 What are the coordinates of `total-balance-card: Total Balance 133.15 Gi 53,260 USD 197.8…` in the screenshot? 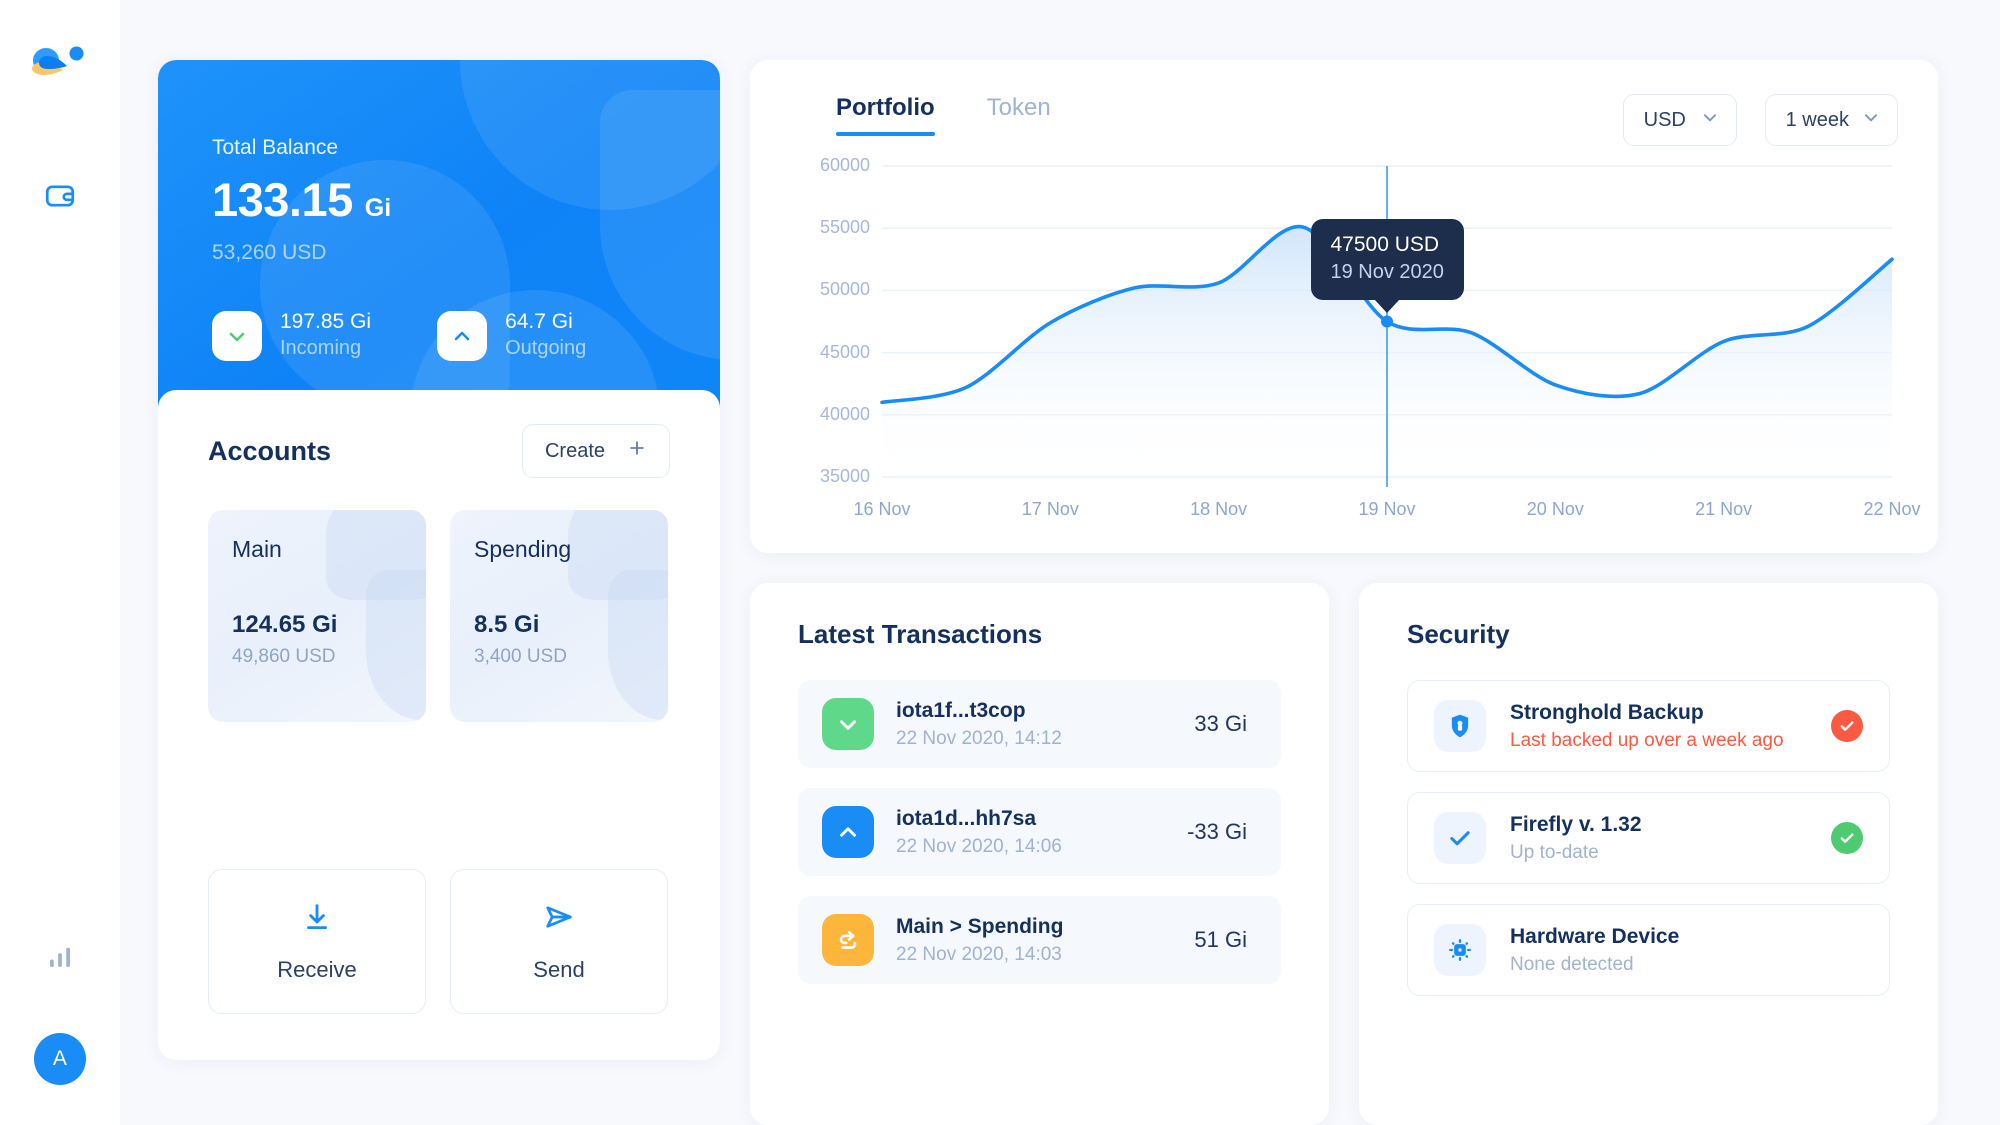 It's located at (439, 234).